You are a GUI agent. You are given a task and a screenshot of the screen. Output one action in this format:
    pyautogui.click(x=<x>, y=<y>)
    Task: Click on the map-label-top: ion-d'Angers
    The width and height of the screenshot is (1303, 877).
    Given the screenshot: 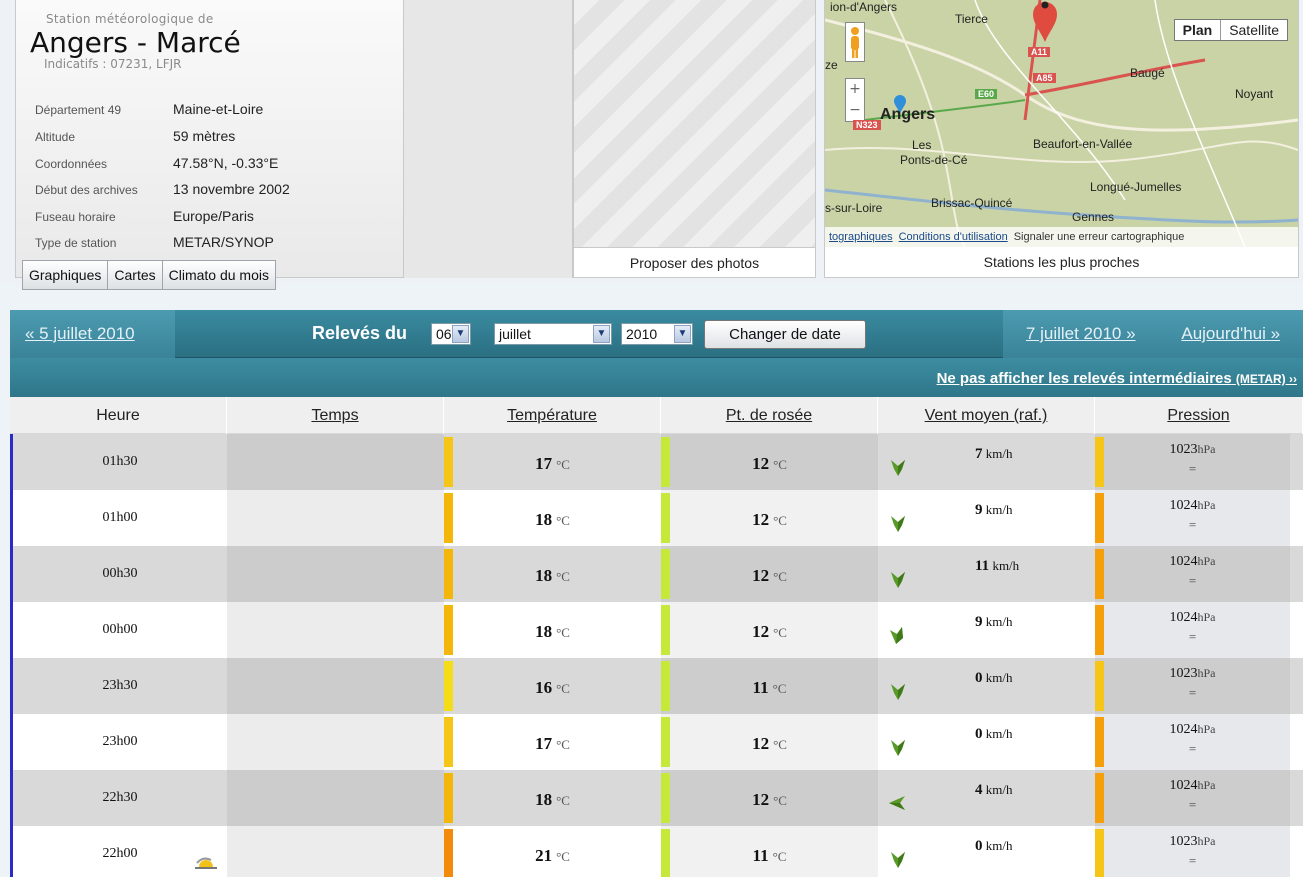 What is the action you would take?
    pyautogui.click(x=863, y=7)
    